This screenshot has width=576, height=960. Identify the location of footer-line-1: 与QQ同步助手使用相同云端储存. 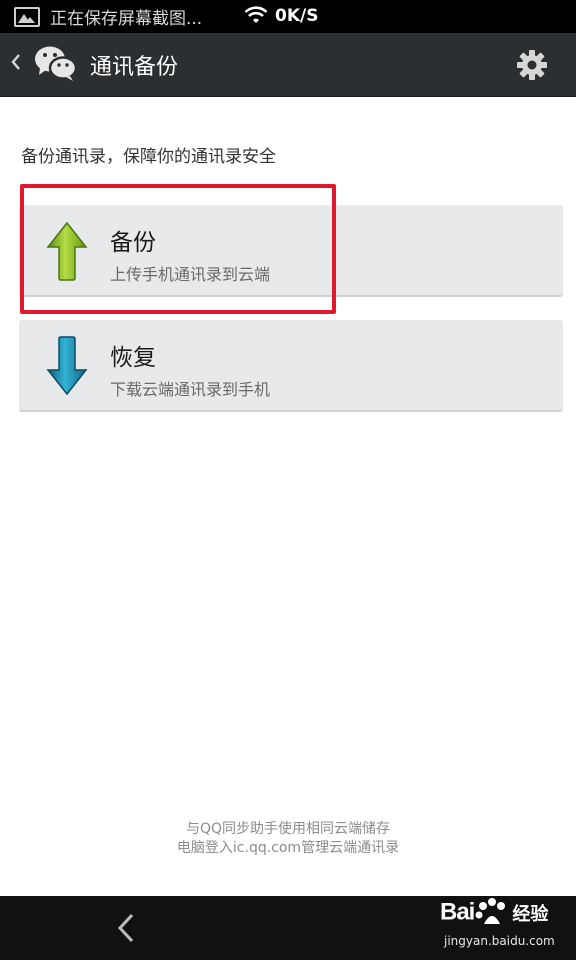
(288, 829).